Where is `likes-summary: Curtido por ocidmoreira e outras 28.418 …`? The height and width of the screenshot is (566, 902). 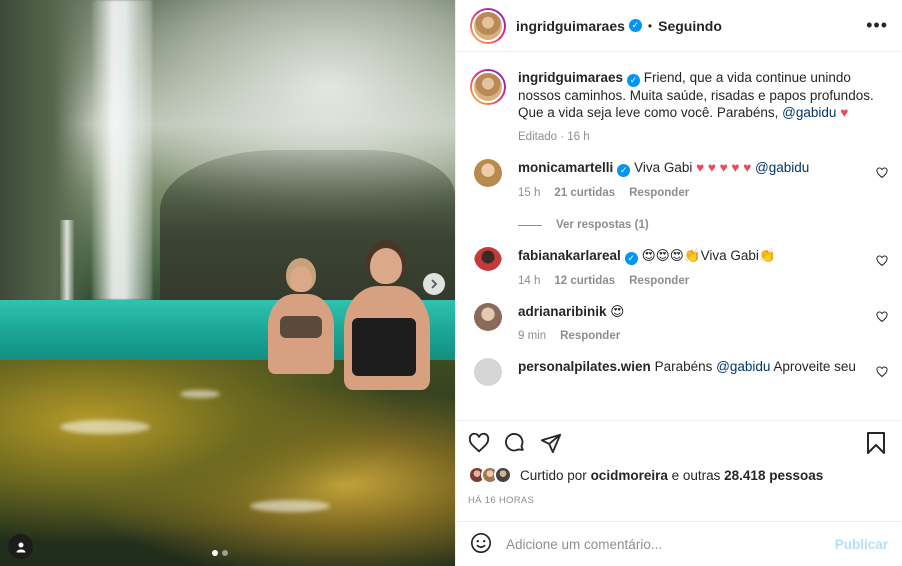 likes-summary: Curtido por ocidmoreira e outras 28.418 … is located at coordinates (679, 475).